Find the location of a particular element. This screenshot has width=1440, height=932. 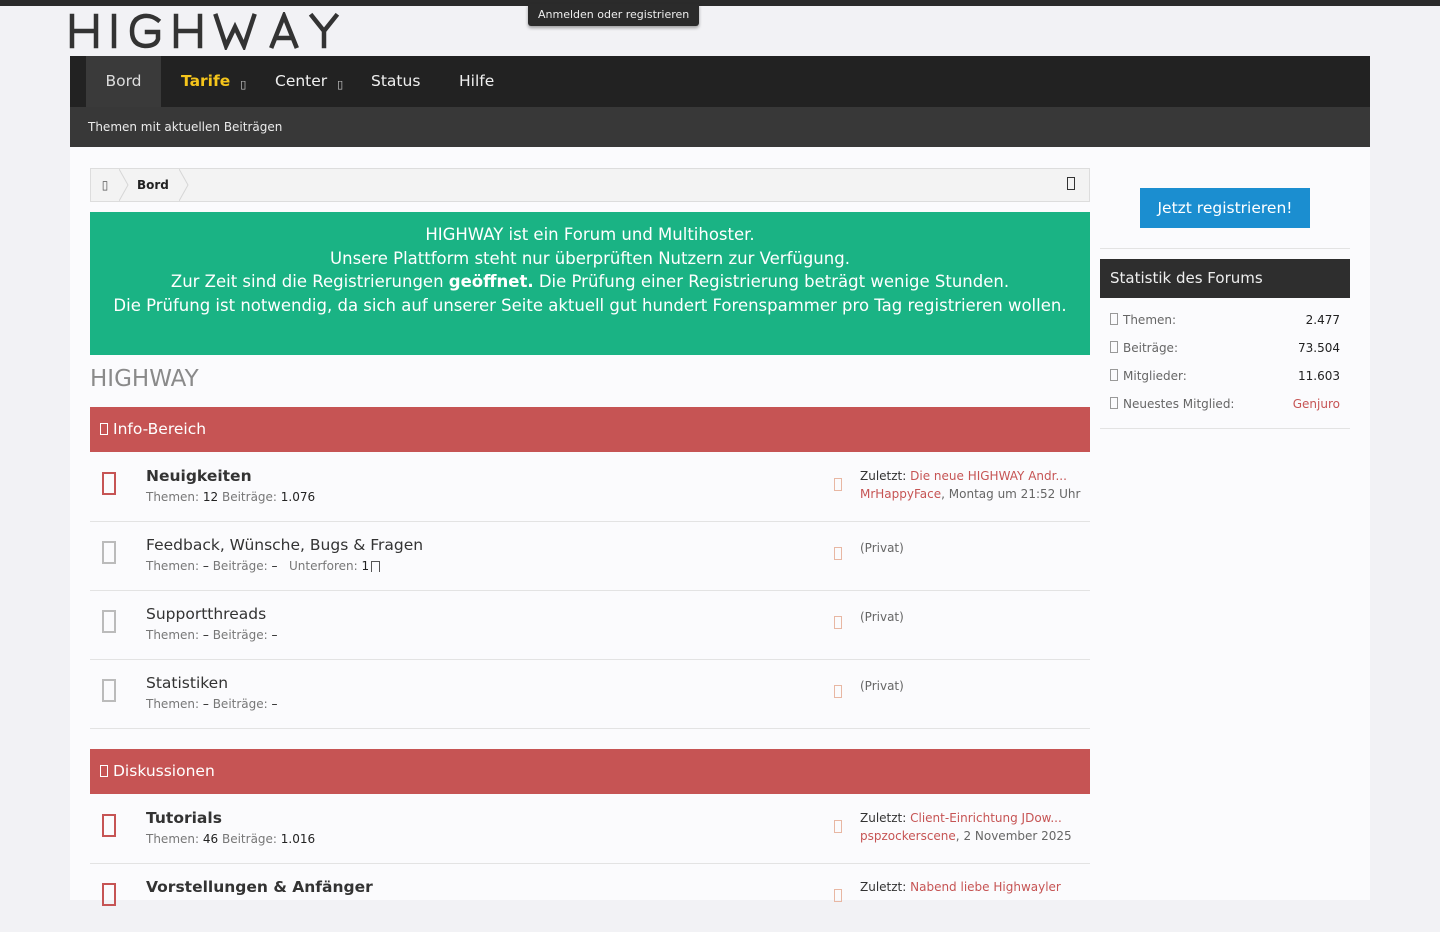

stat-value: 46 is located at coordinates (210, 839).